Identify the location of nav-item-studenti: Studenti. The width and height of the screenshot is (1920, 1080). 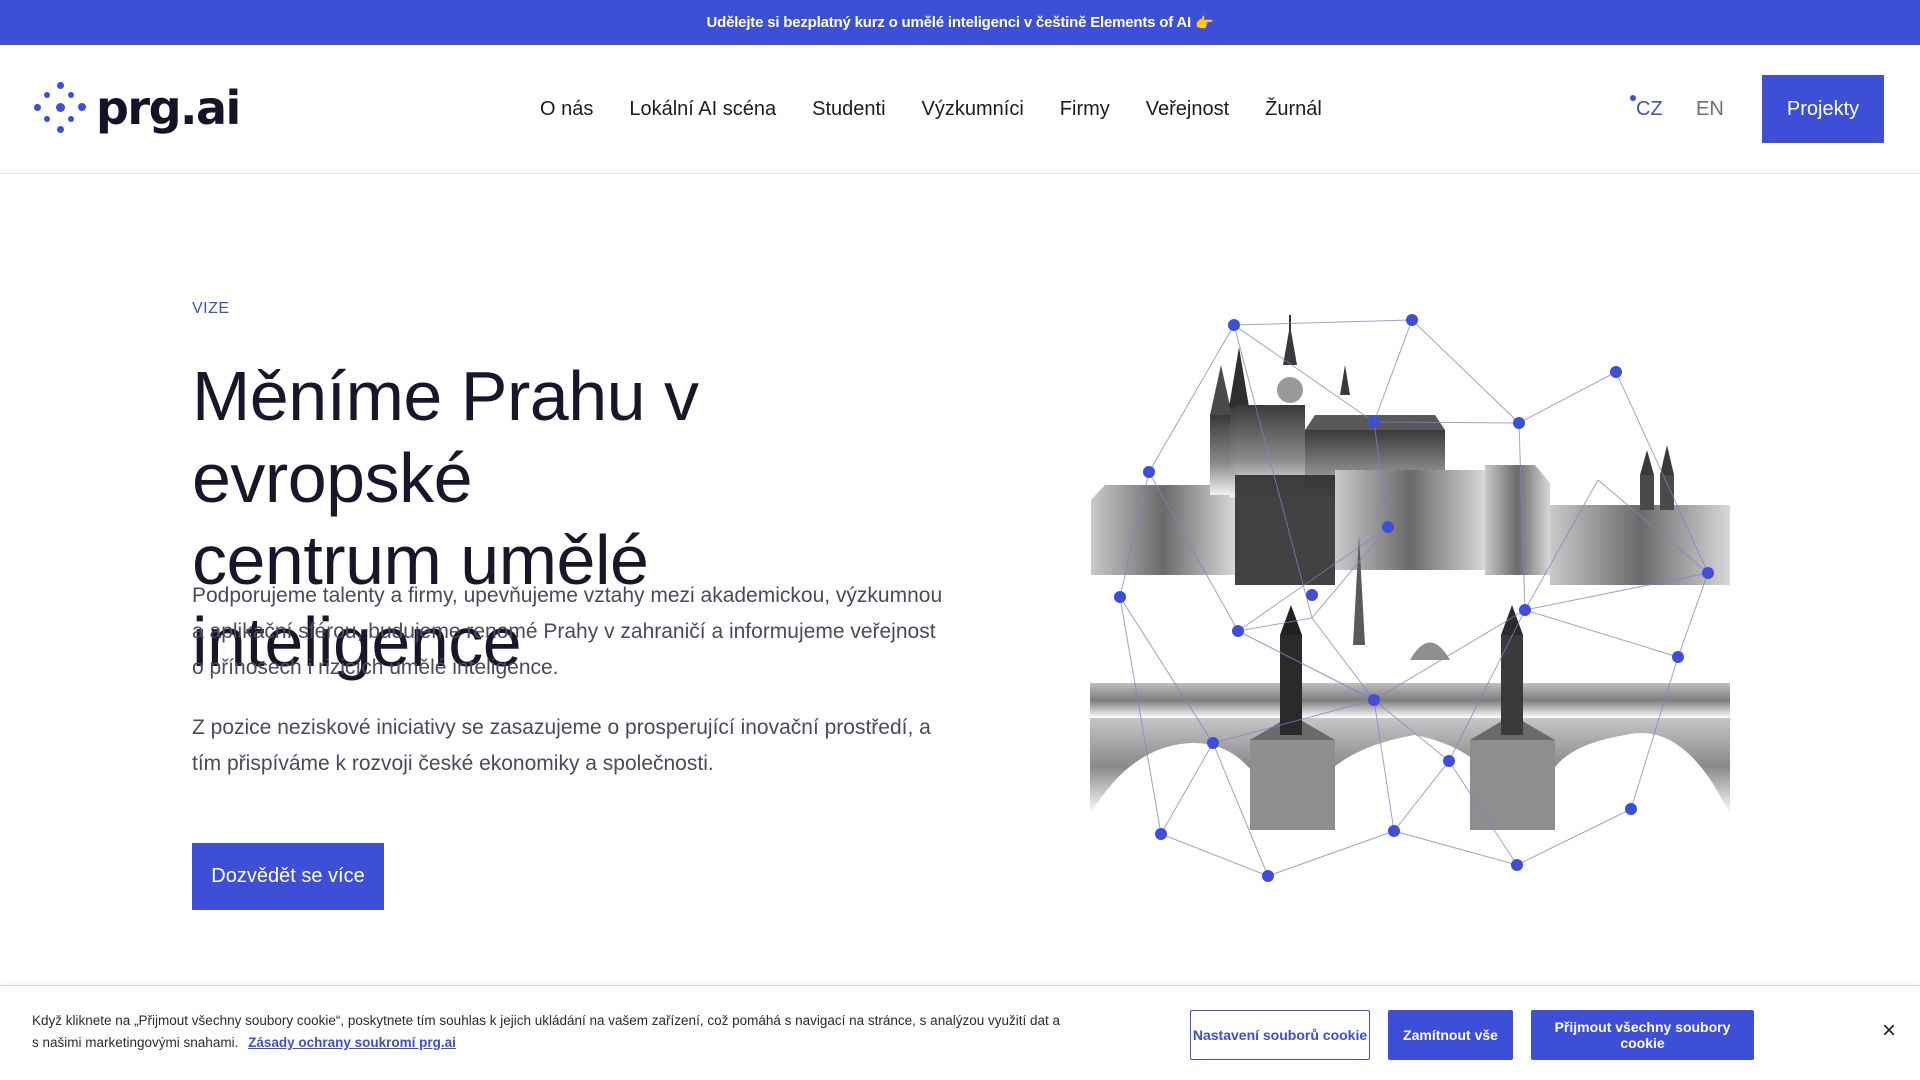
(848, 109).